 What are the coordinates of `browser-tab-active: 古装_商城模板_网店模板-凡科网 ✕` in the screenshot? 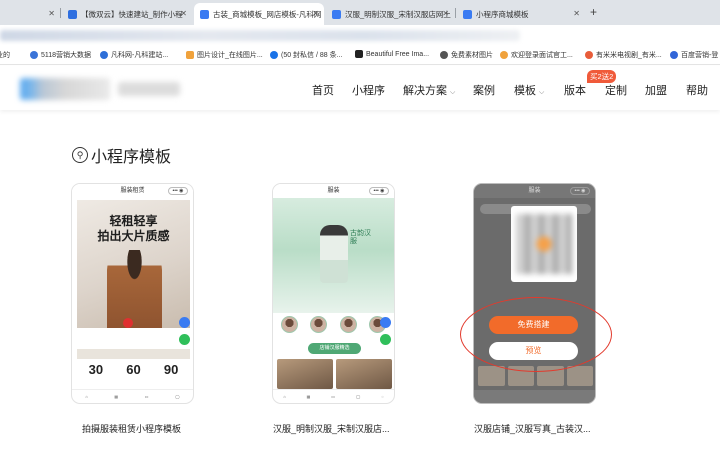 It's located at (259, 14).